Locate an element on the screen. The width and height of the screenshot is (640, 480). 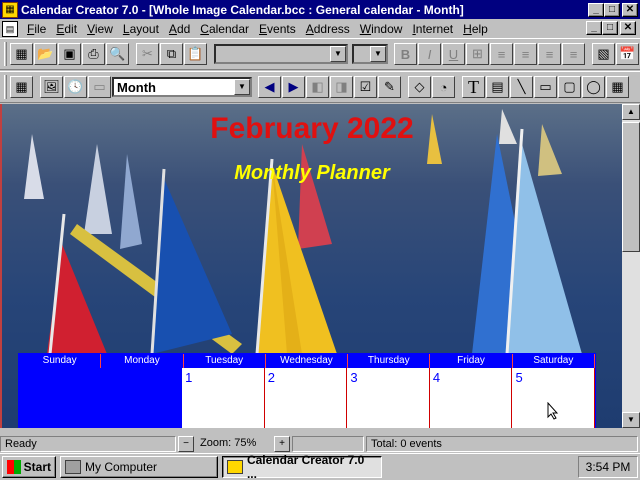
image-icon: 🖼 is located at coordinates (51, 87).